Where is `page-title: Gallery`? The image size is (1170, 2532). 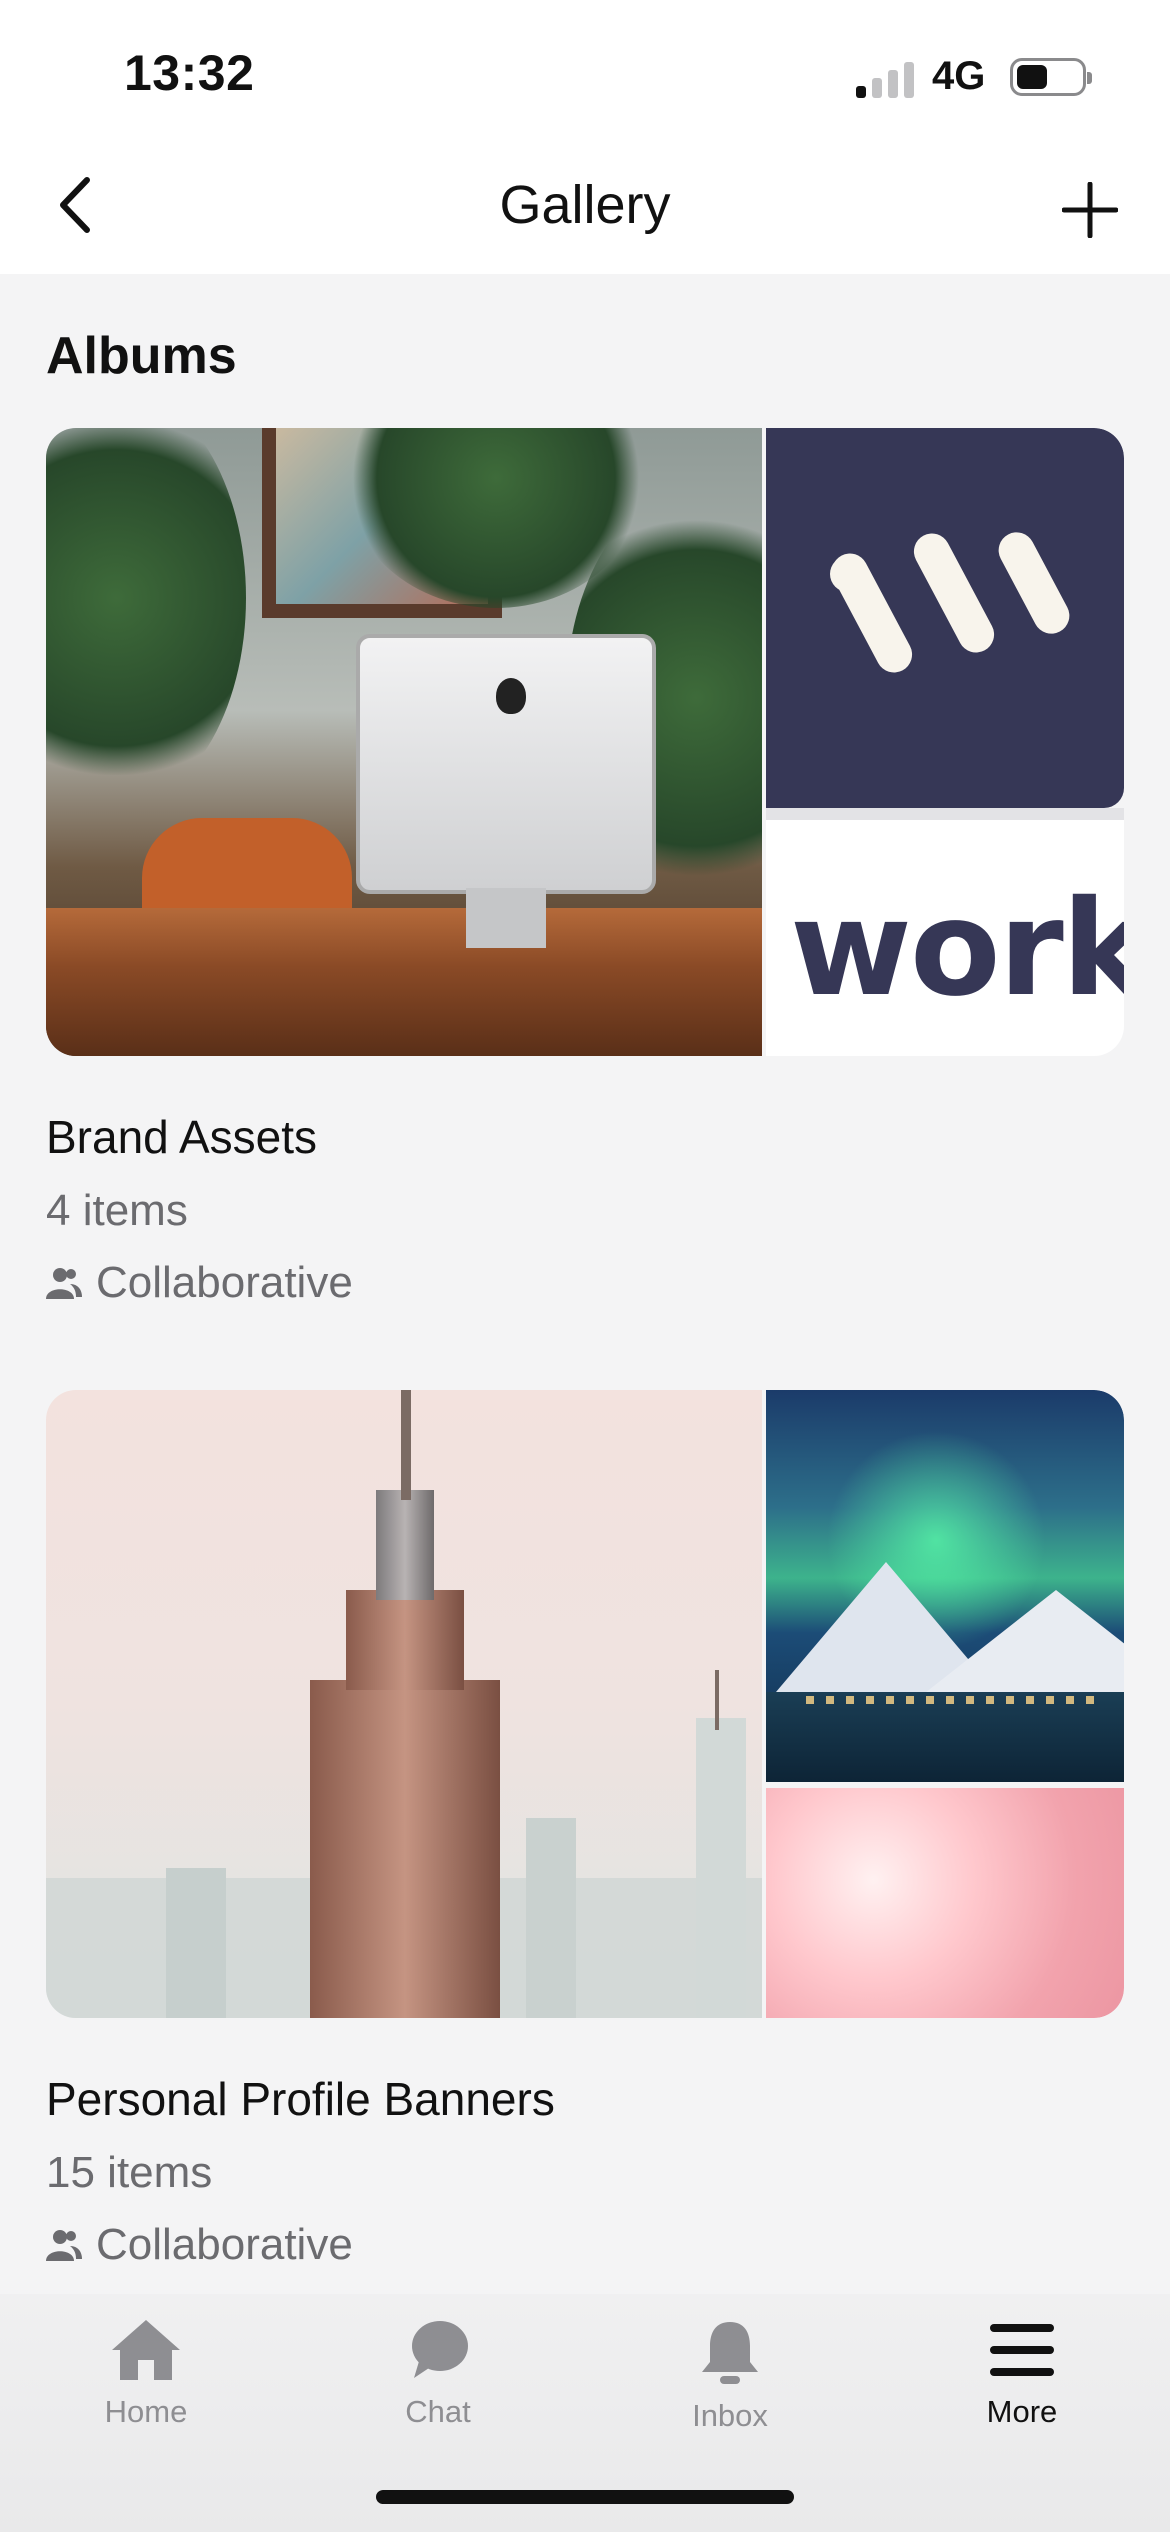 page-title: Gallery is located at coordinates (585, 205).